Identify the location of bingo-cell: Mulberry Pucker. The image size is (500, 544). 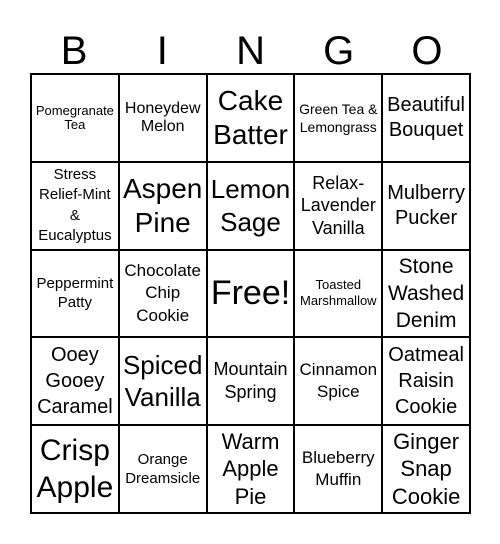
(426, 205).